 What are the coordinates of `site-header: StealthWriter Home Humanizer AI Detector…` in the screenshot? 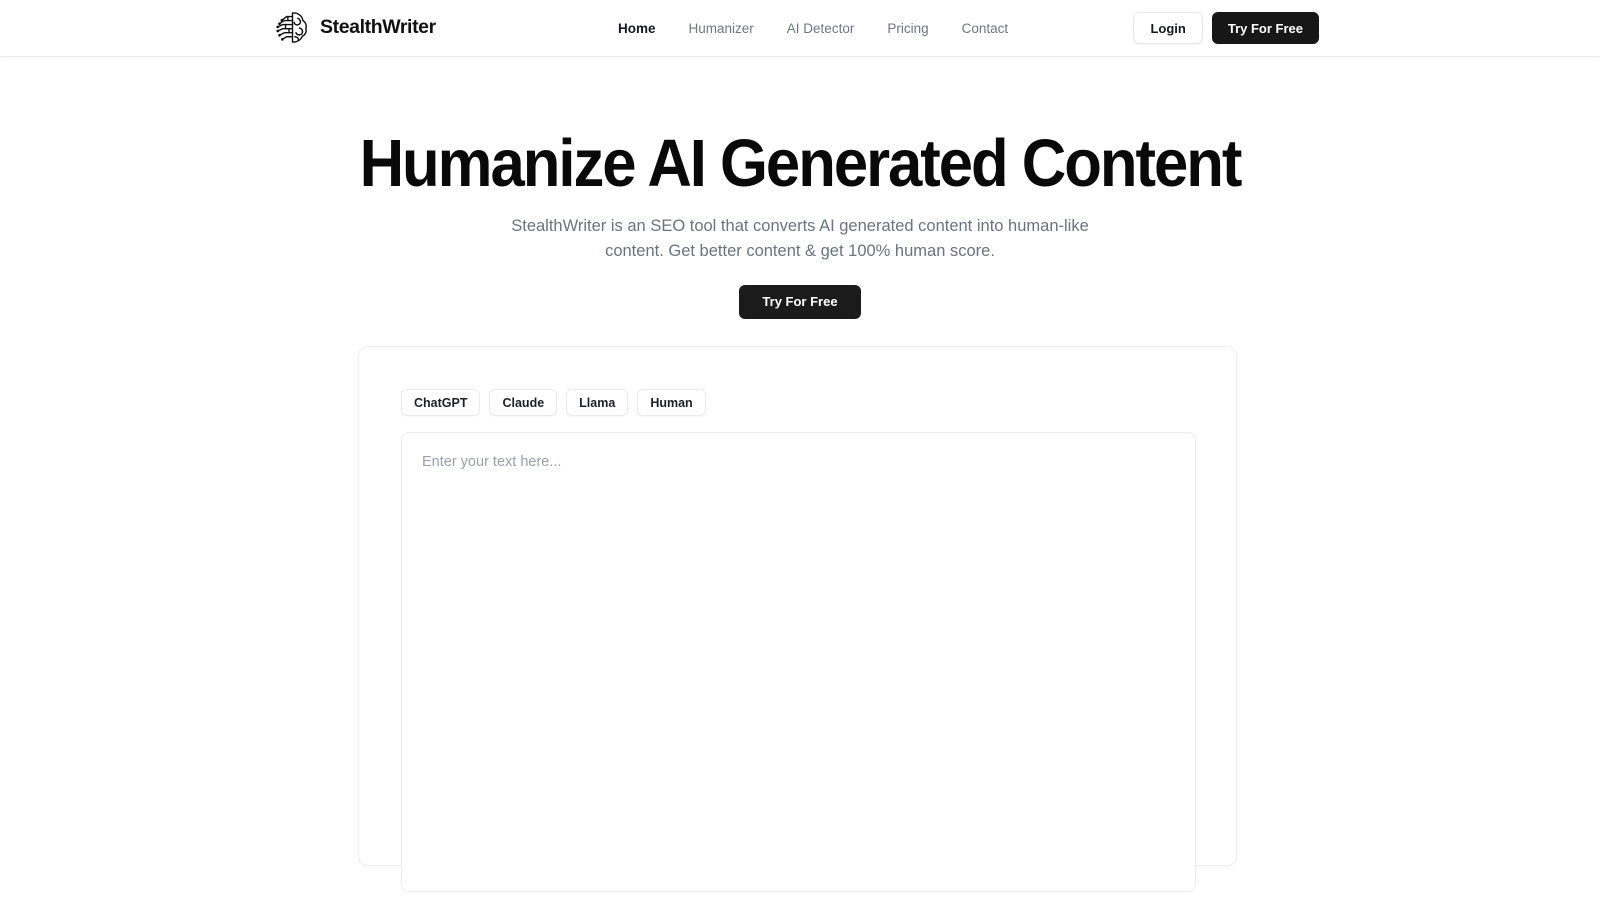 It's located at (800, 28).